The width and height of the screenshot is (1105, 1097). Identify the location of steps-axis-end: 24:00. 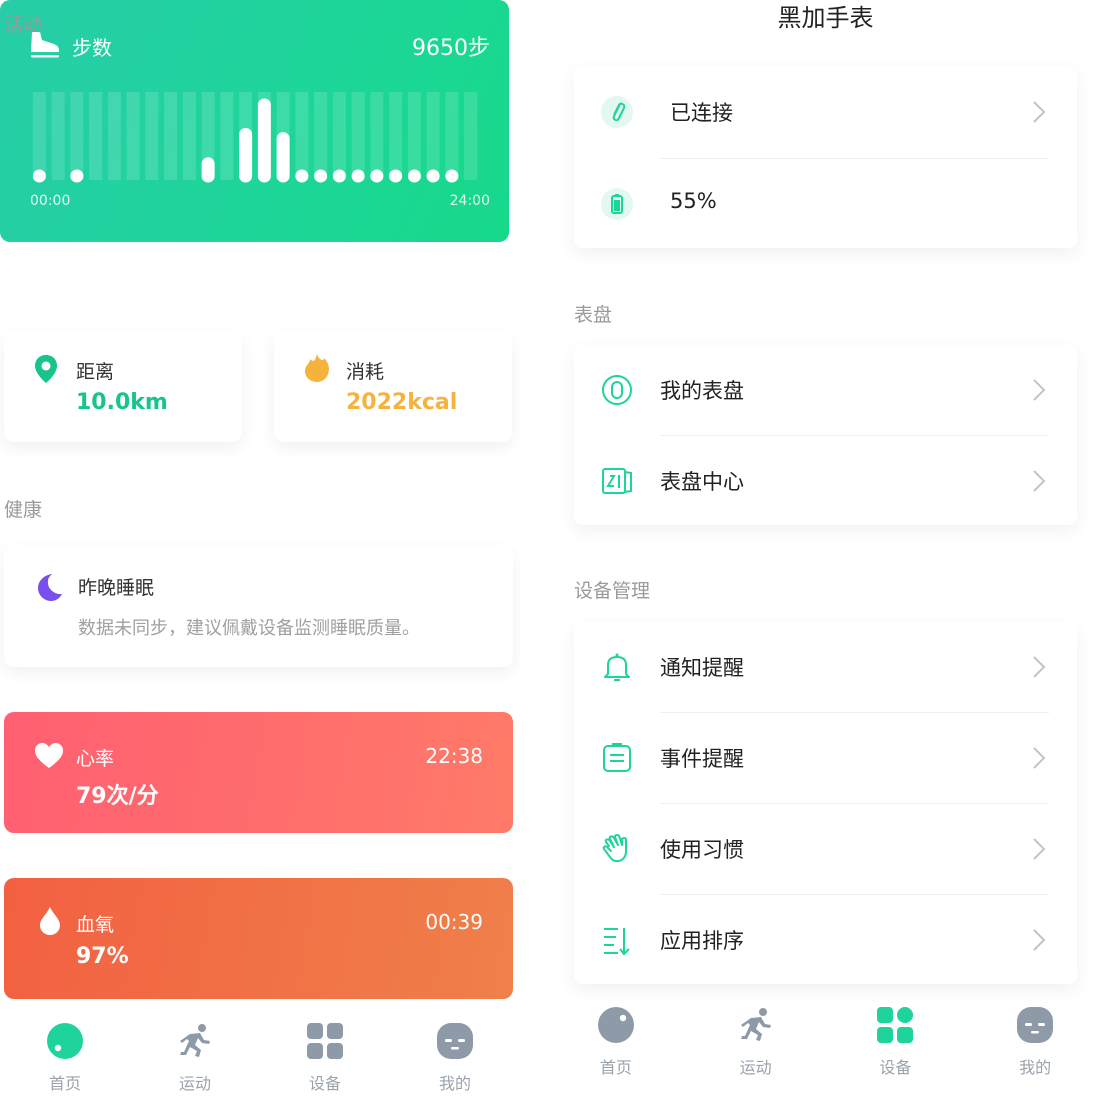
(469, 201).